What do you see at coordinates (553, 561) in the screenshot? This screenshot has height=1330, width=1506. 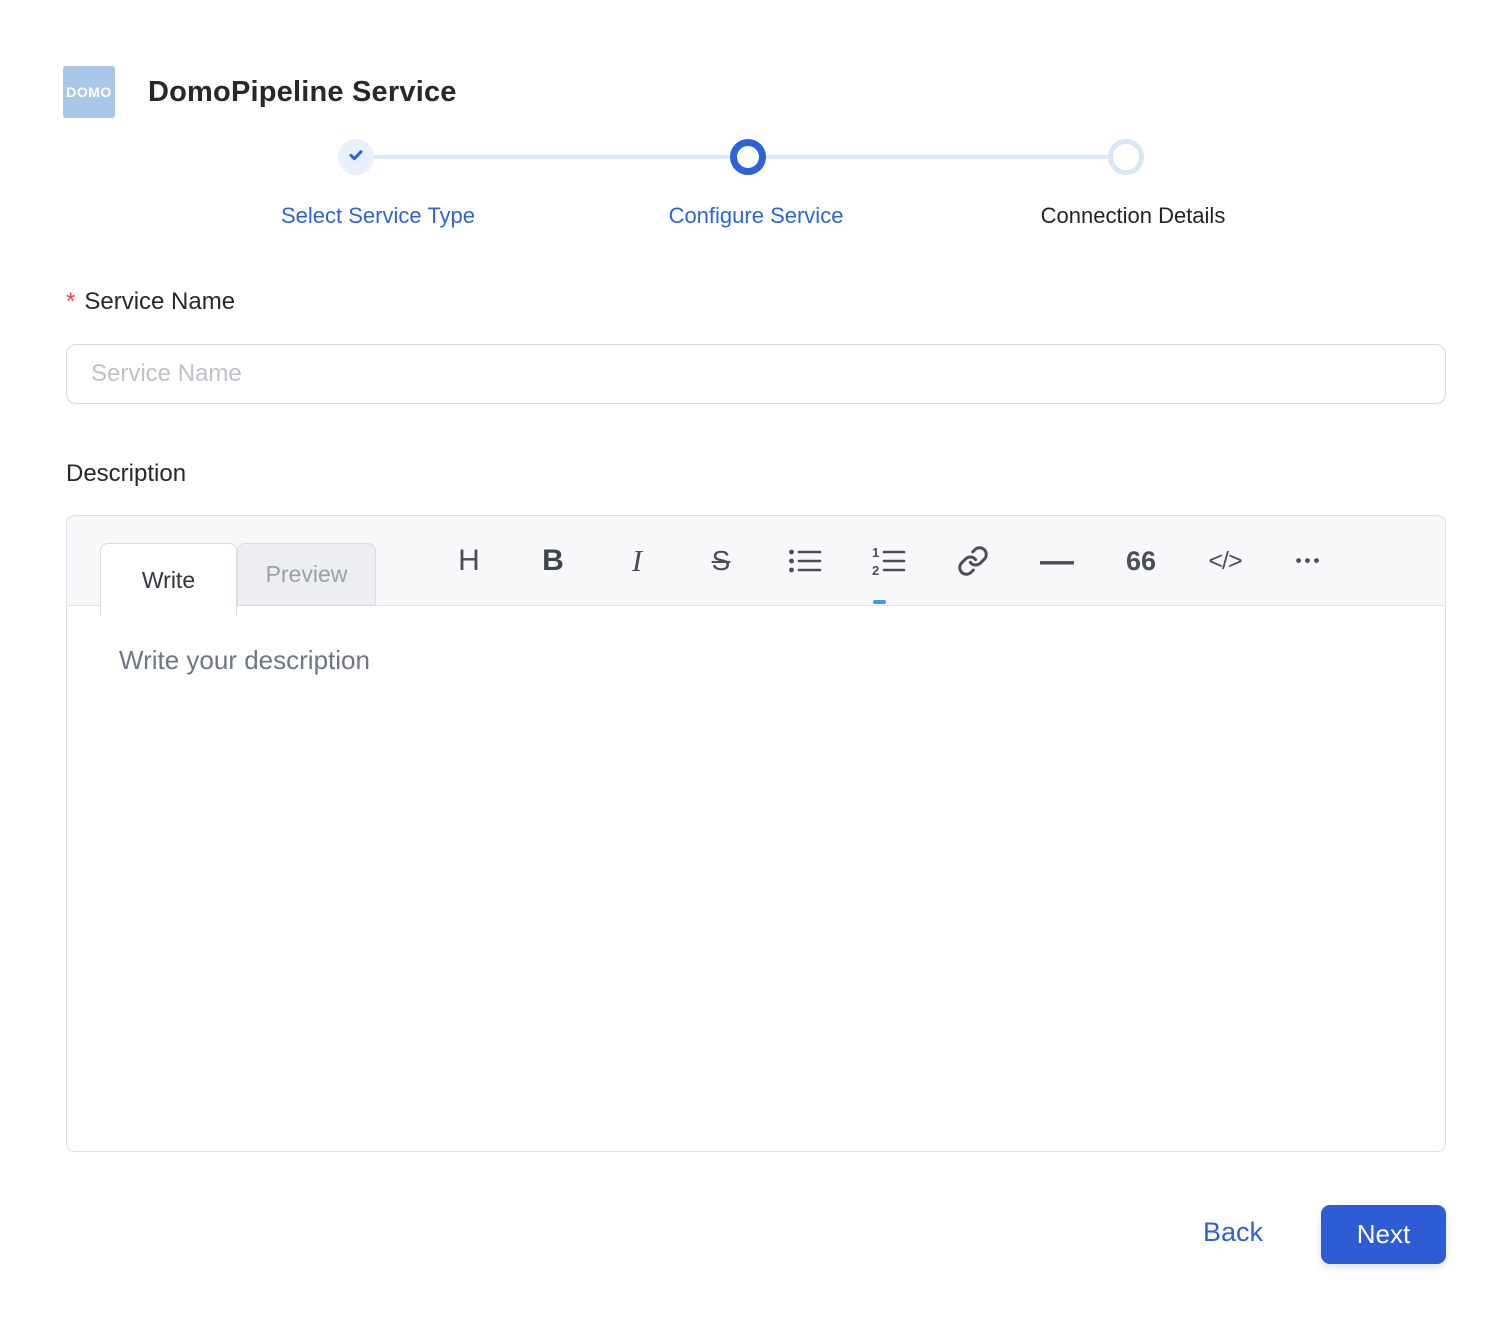 I see `bold-icon: B` at bounding box center [553, 561].